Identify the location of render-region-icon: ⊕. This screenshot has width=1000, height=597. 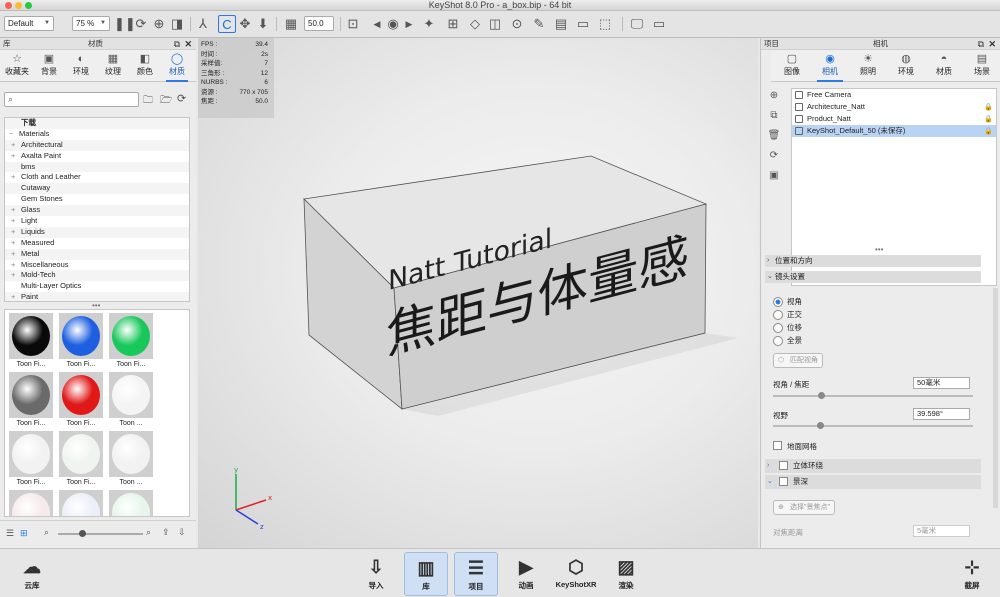
(159, 24).